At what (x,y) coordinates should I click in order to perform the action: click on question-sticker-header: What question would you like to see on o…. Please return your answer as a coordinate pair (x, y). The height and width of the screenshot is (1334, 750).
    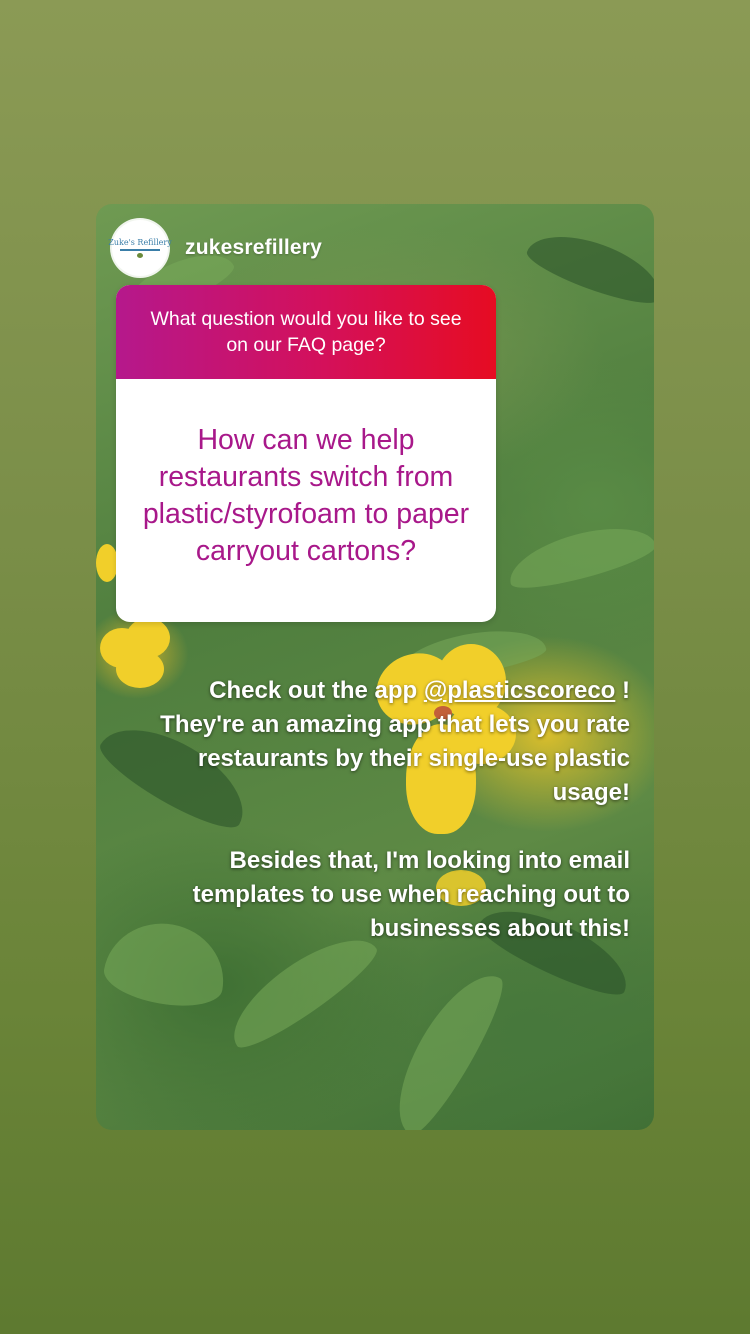
    Looking at the image, I should click on (306, 332).